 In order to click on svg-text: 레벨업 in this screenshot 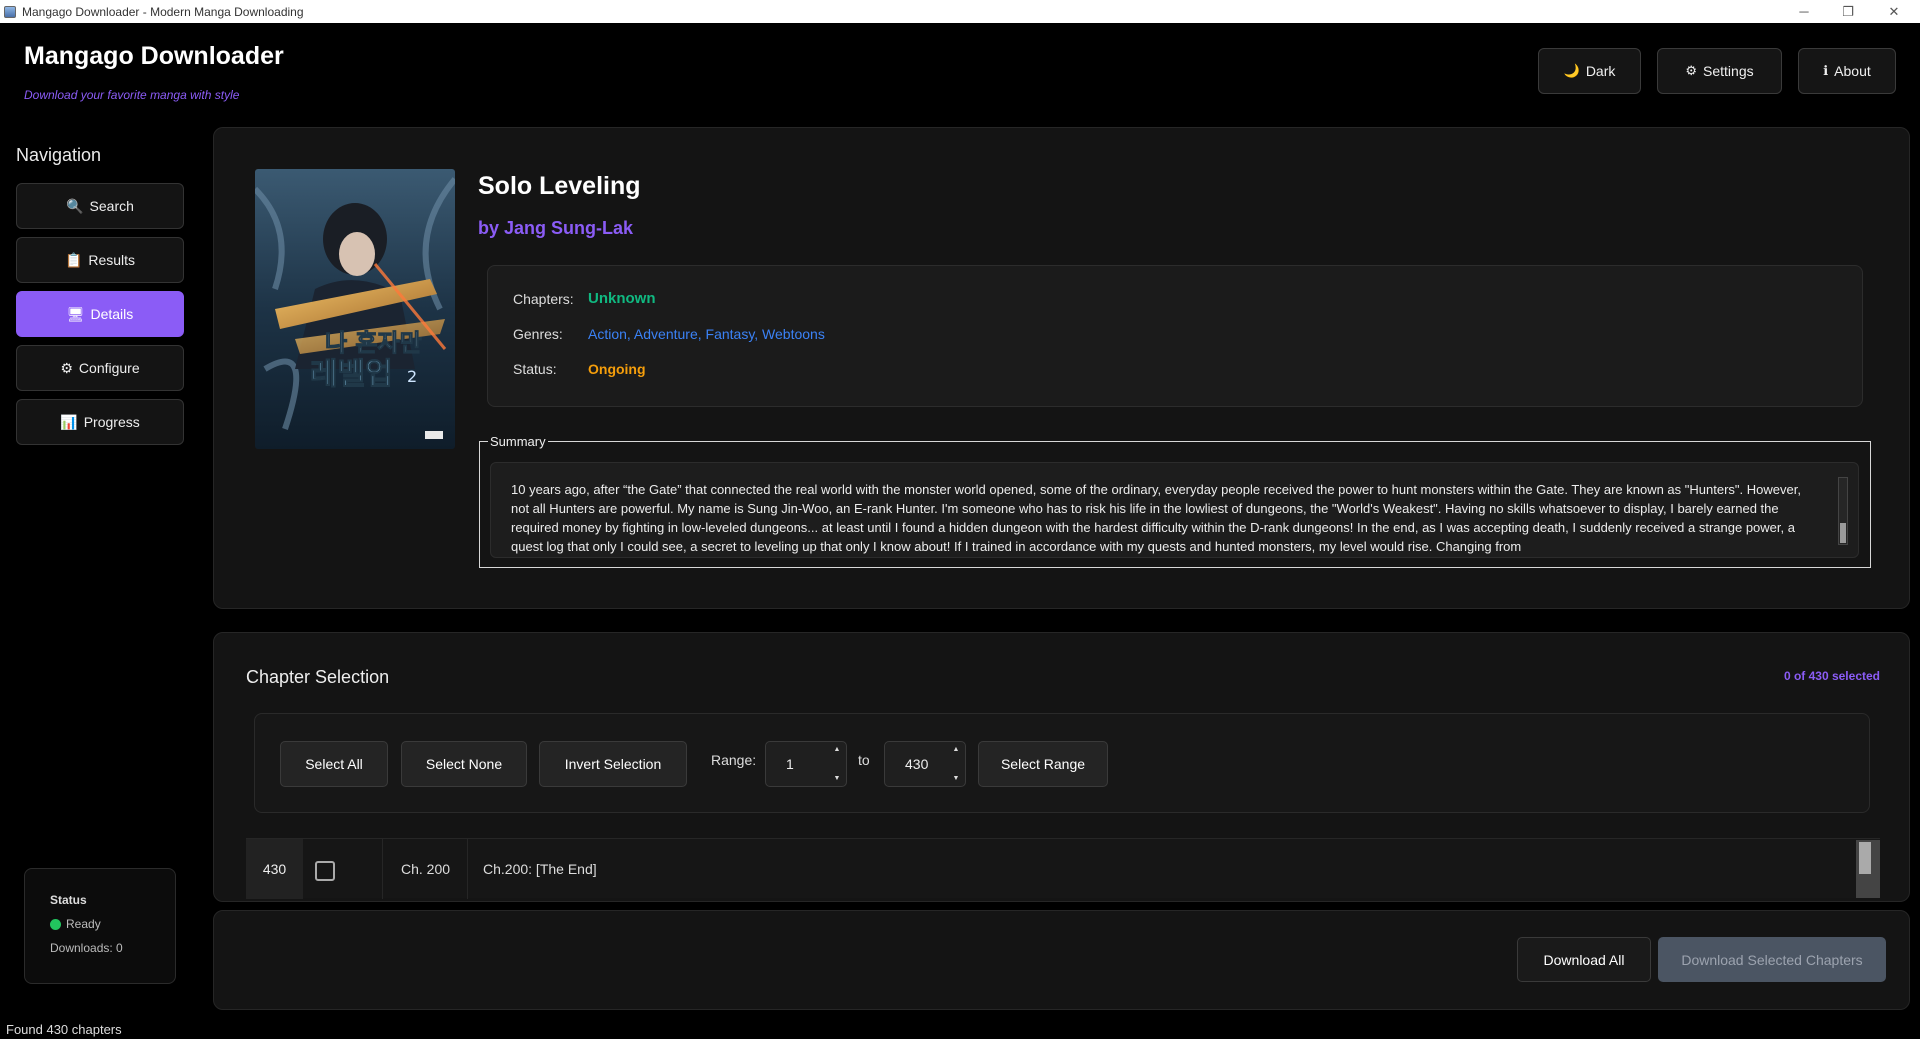, I will do `click(351, 374)`.